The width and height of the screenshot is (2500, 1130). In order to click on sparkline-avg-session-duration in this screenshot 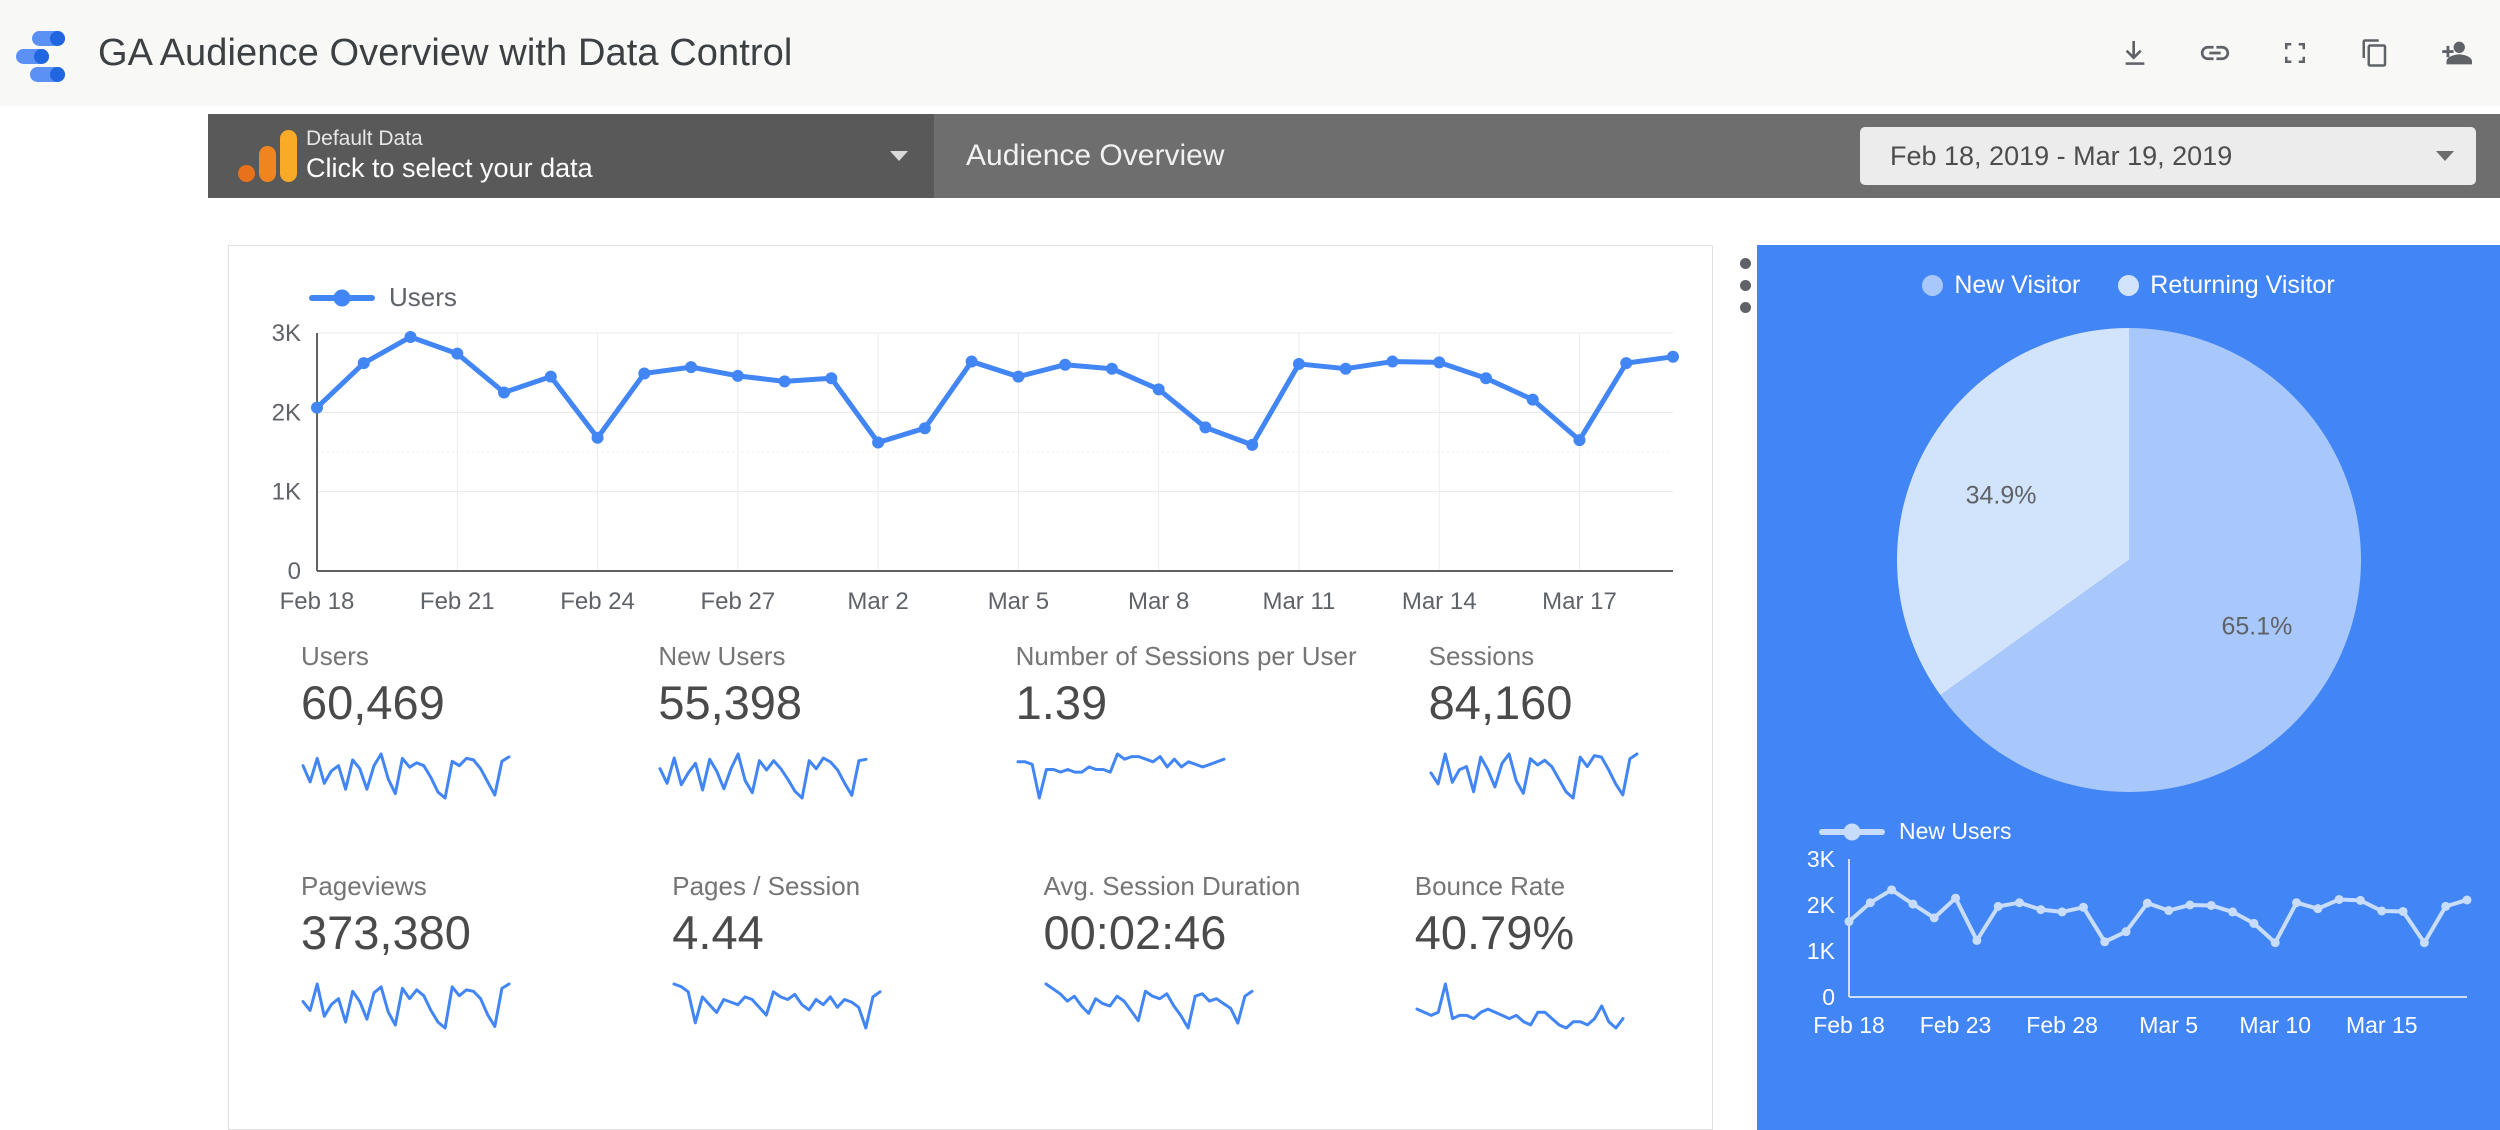, I will do `click(1193, 1007)`.